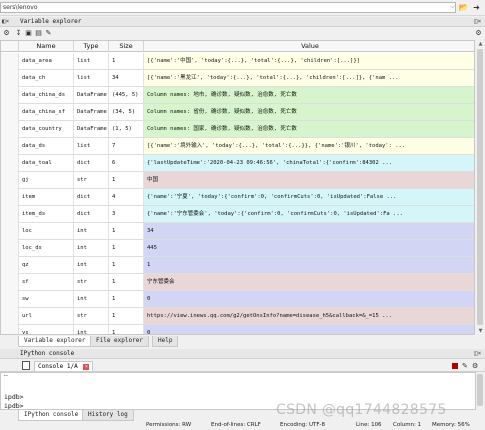 The width and height of the screenshot is (485, 430). Describe the element at coordinates (126, 46) in the screenshot. I see `column-header-size: Size` at that location.